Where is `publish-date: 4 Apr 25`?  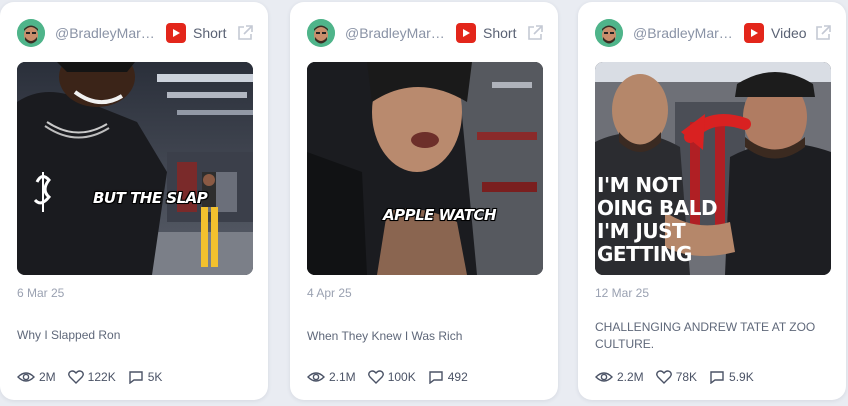 publish-date: 4 Apr 25 is located at coordinates (329, 293).